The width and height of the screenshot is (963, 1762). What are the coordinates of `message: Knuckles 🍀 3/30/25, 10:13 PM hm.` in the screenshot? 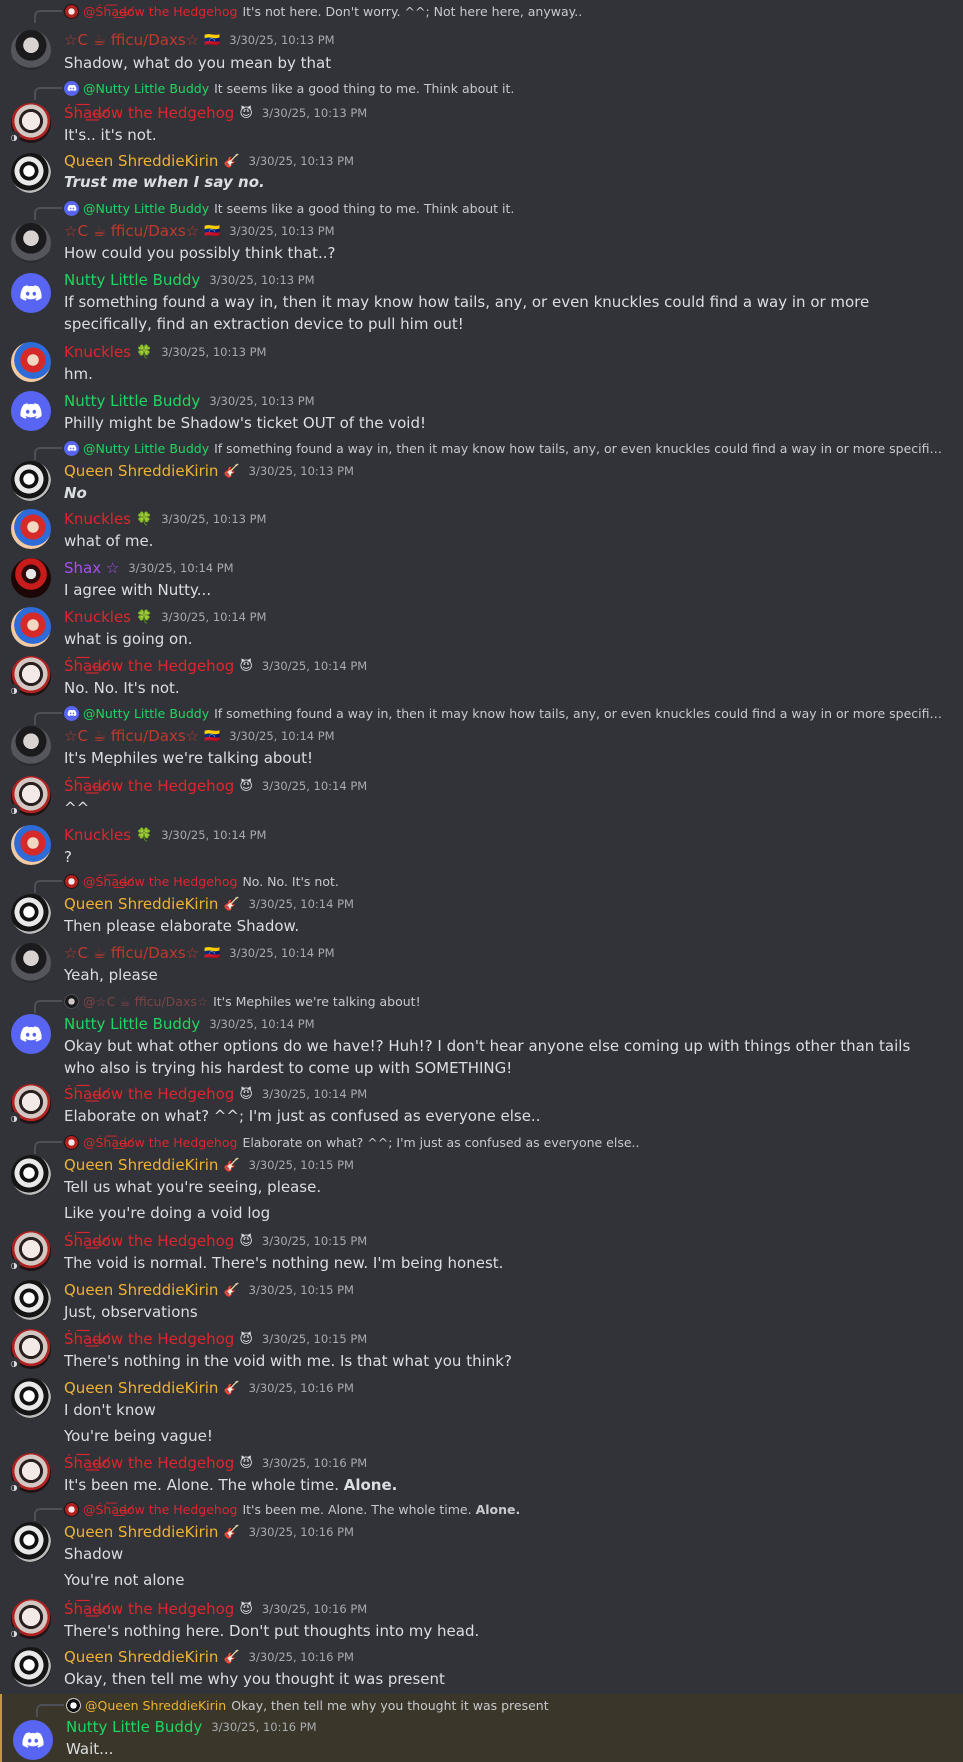 It's located at (481, 364).